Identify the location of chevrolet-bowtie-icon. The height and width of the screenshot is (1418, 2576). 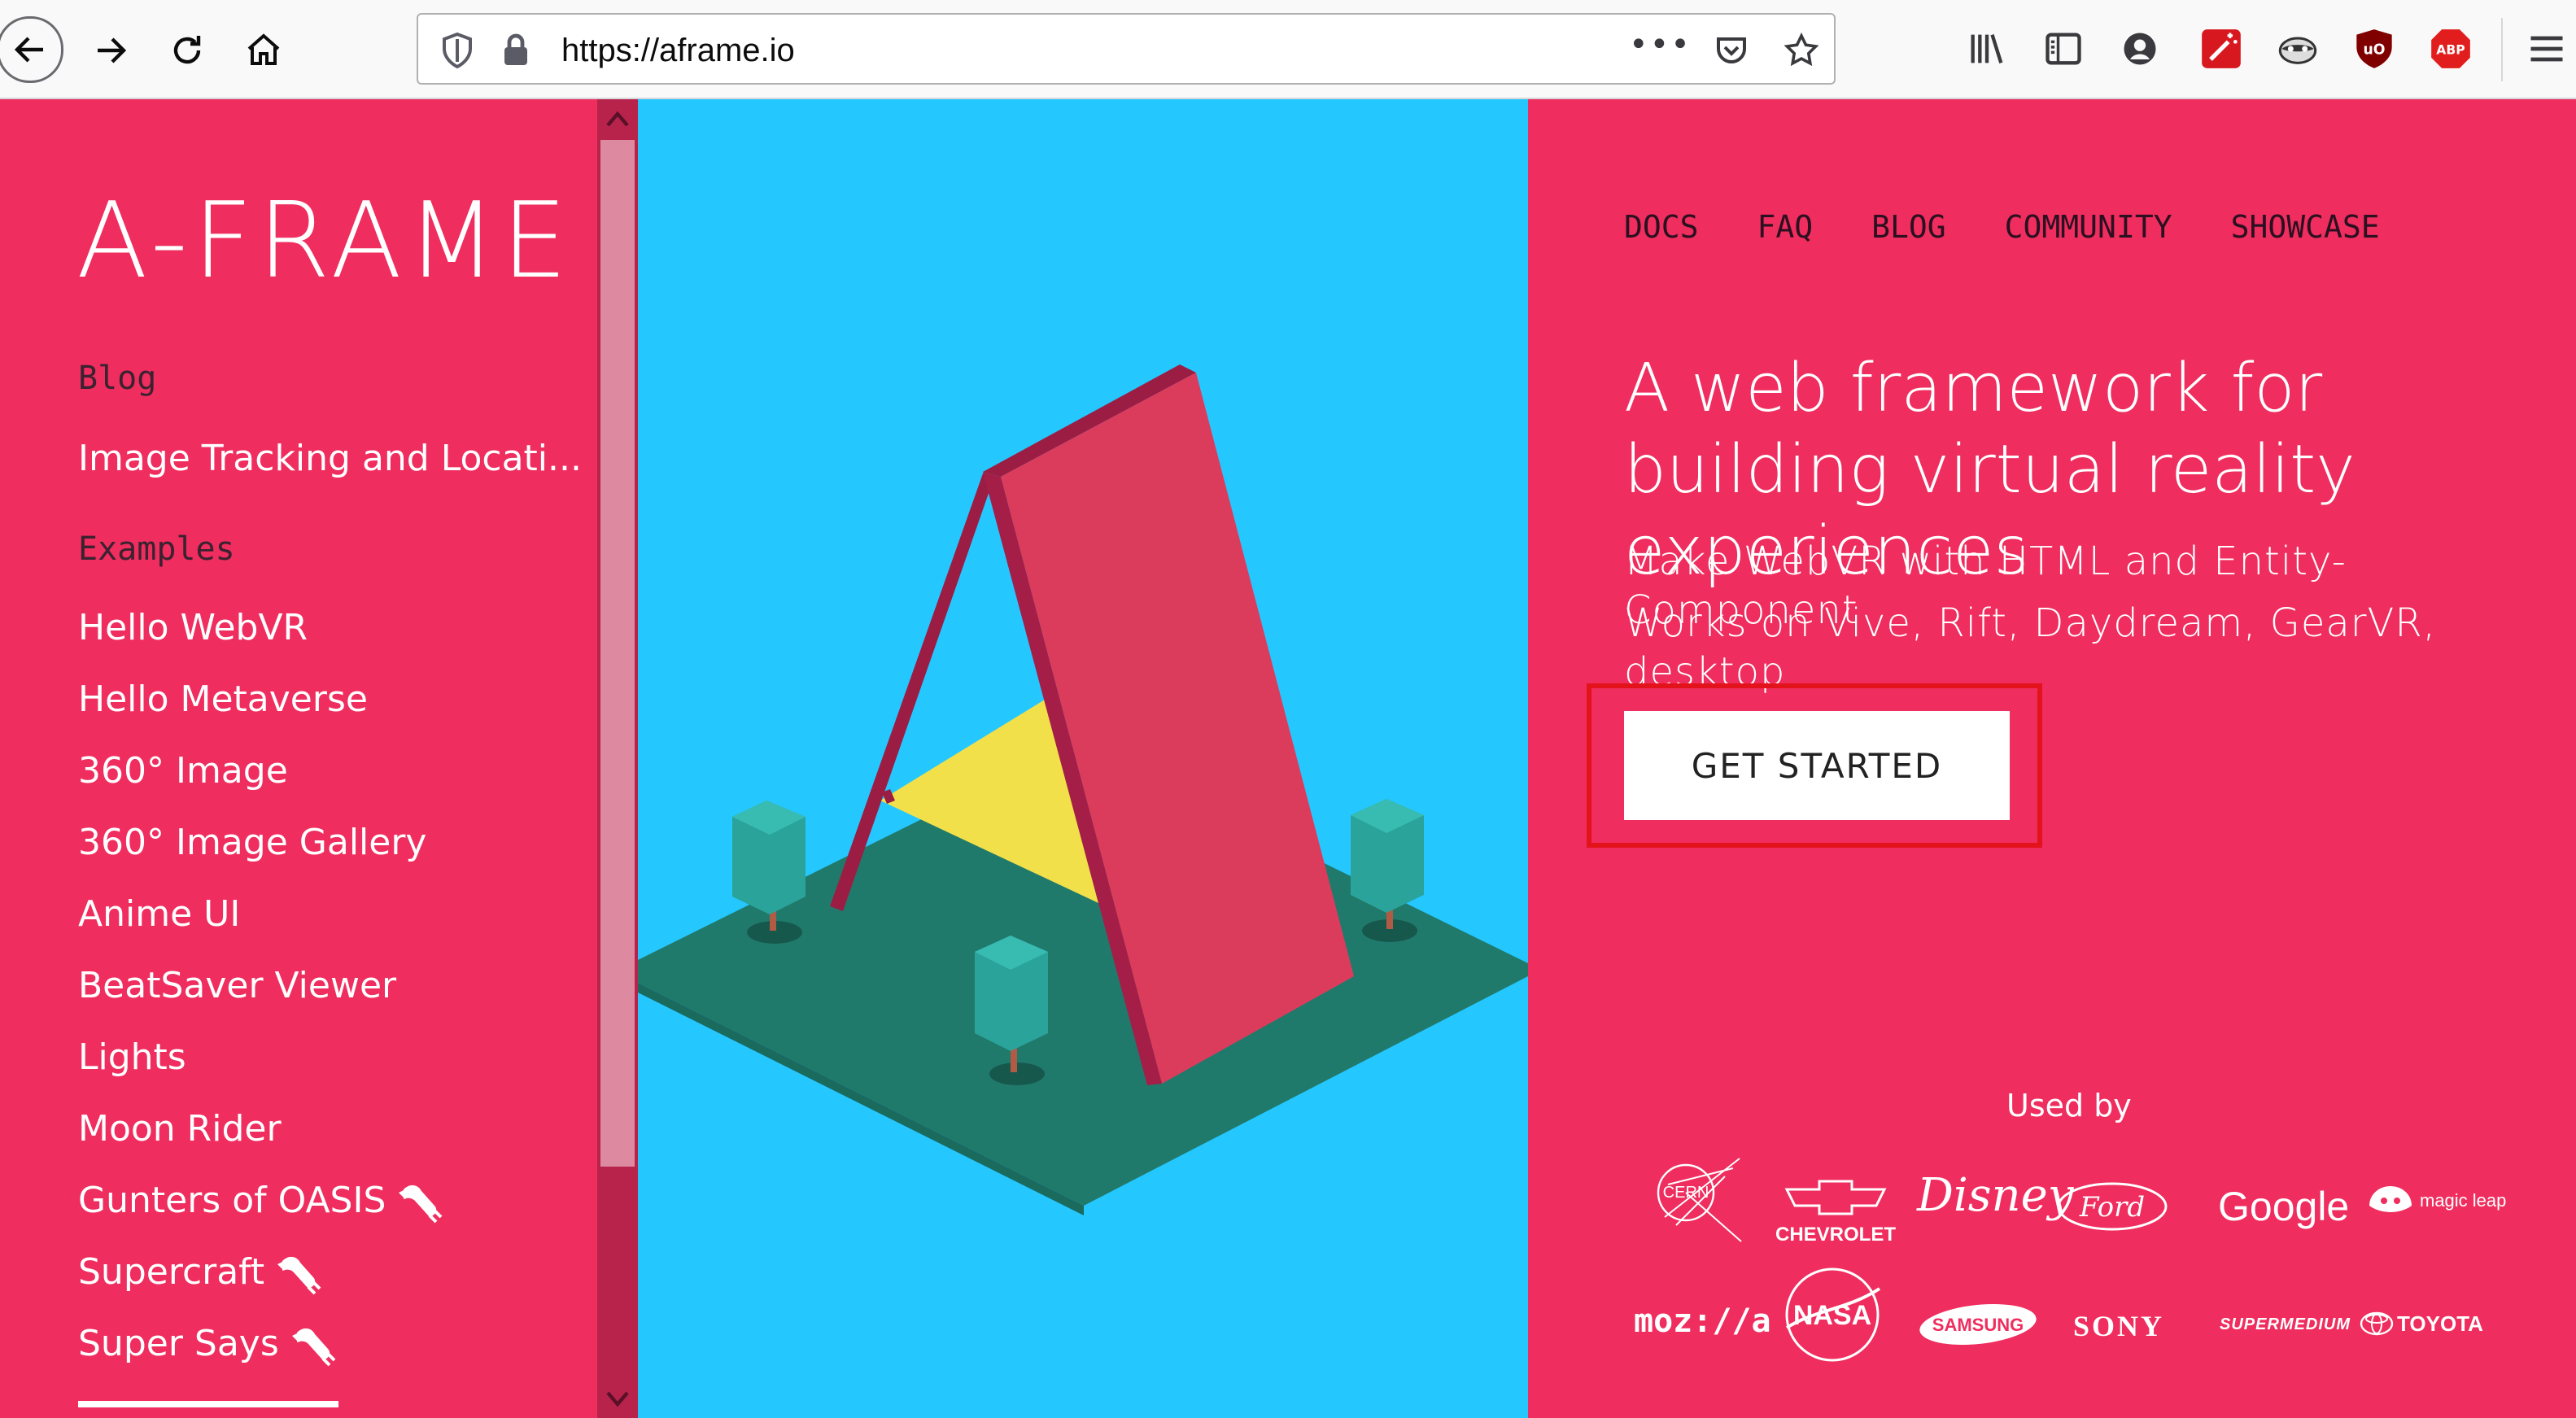
(1835, 1197).